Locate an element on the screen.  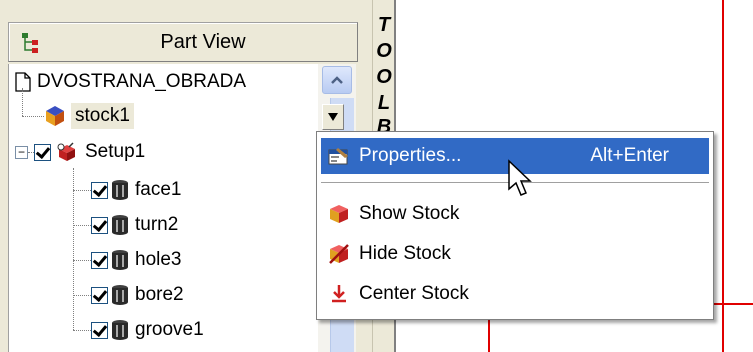
tree-item-setup-label: Setup1 is located at coordinates (115, 151).